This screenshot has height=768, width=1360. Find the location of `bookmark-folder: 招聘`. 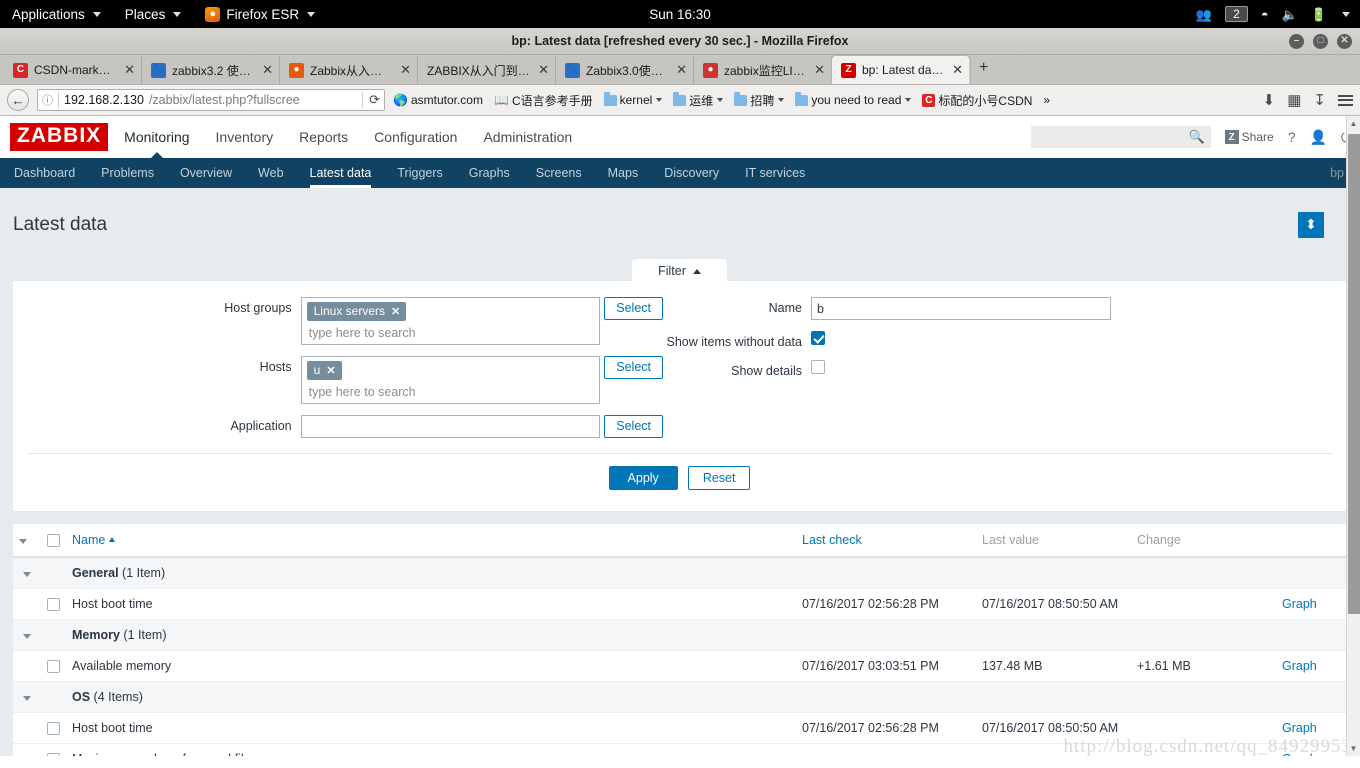

bookmark-folder: 招聘 is located at coordinates (759, 100).